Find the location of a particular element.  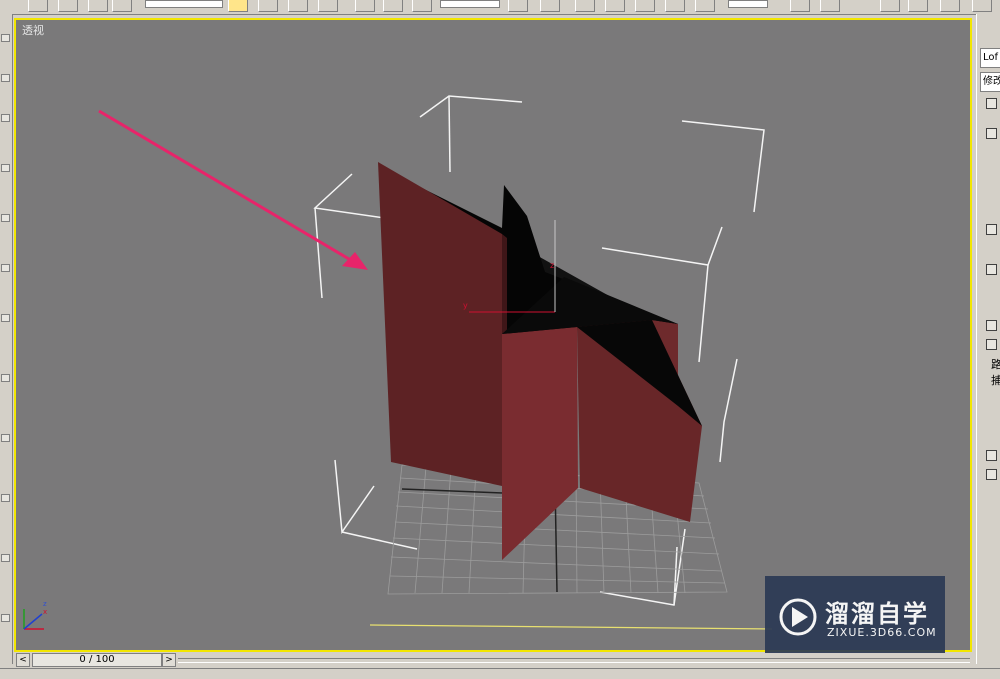

material-editor-button is located at coordinates (918, 6).